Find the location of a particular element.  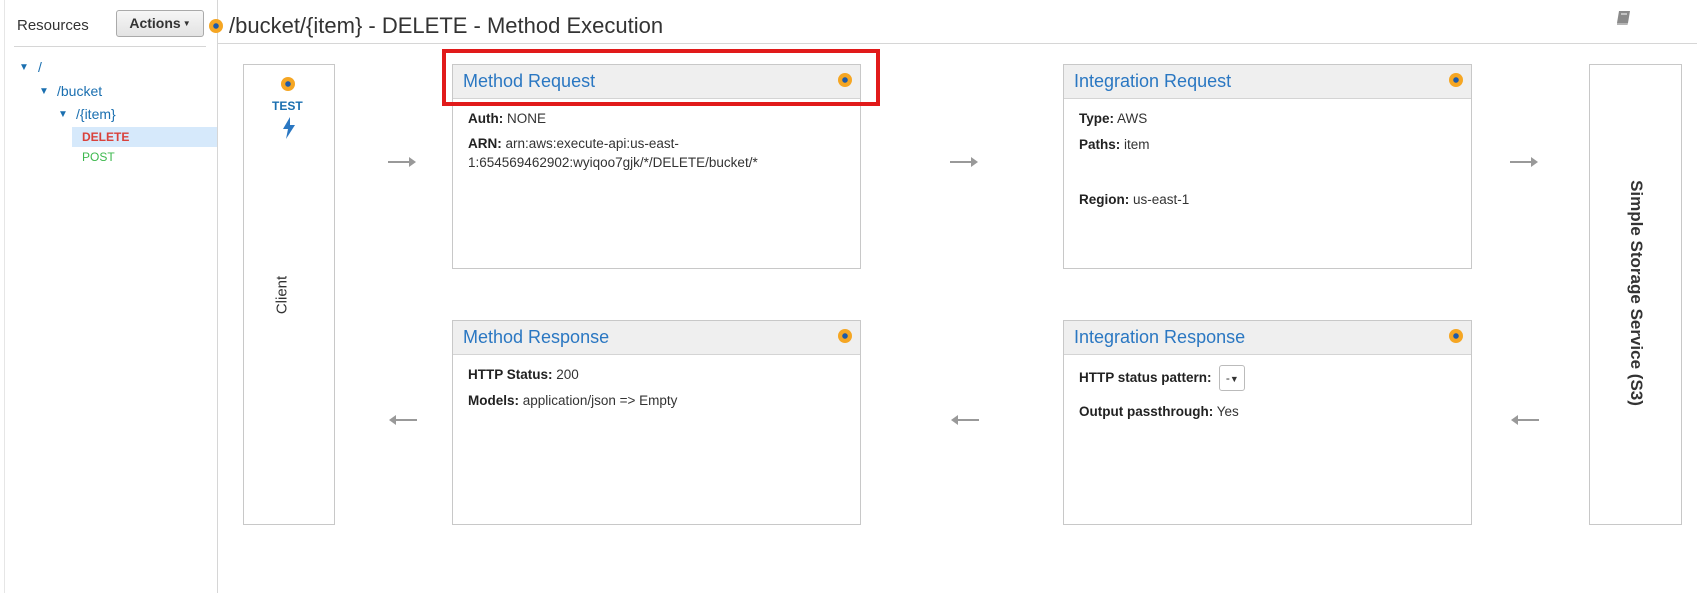

output-passthrough-field: Output passthrough: Yes is located at coordinates (1159, 411).